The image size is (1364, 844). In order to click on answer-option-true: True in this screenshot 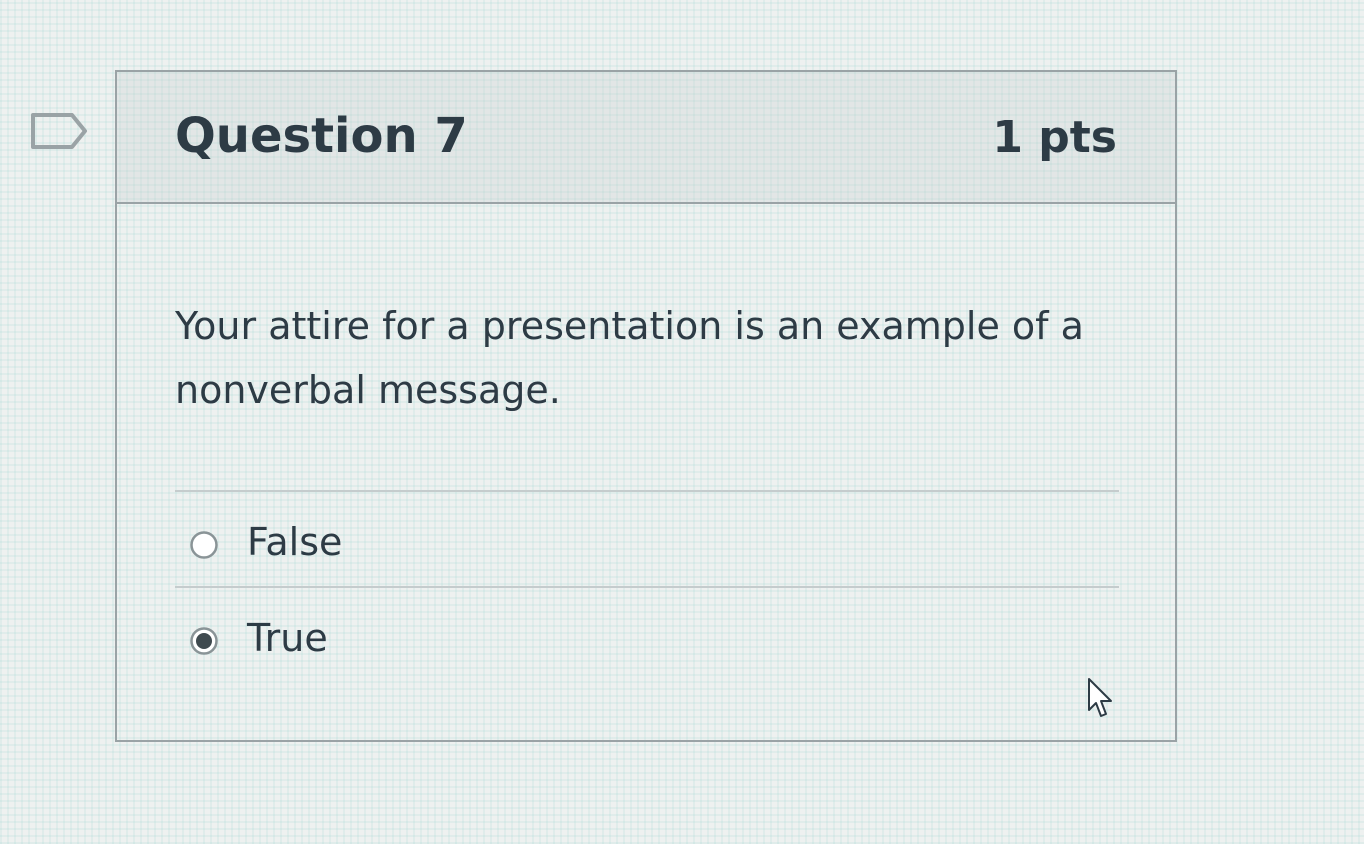, I will do `click(647, 634)`.